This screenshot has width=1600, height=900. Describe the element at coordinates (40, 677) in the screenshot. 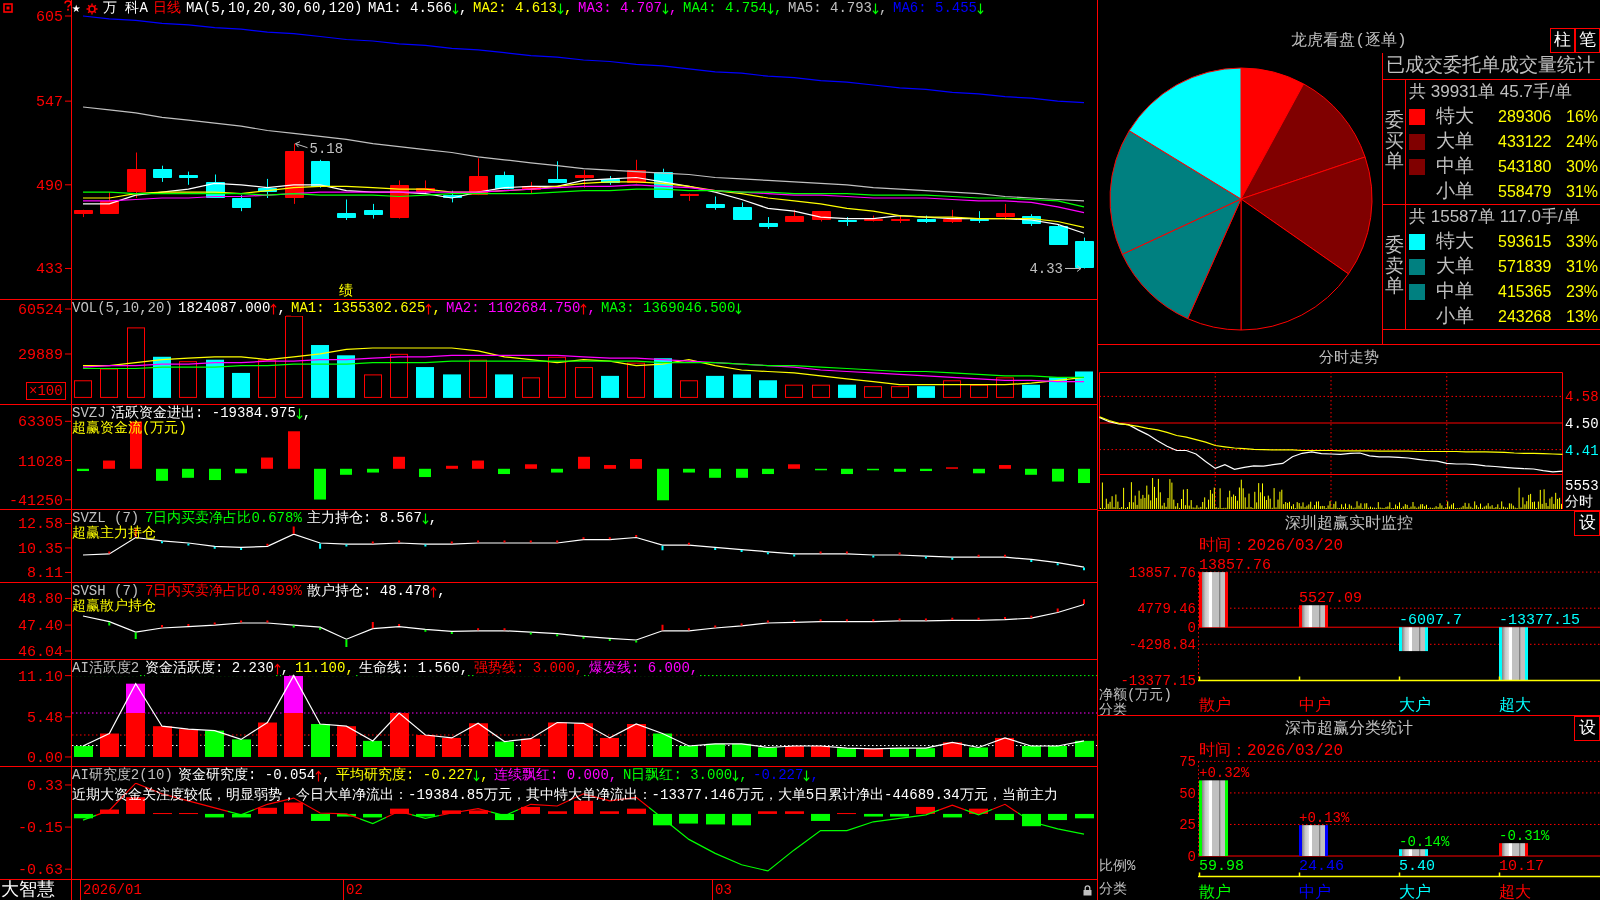

I see `axis-label: 11.10` at that location.